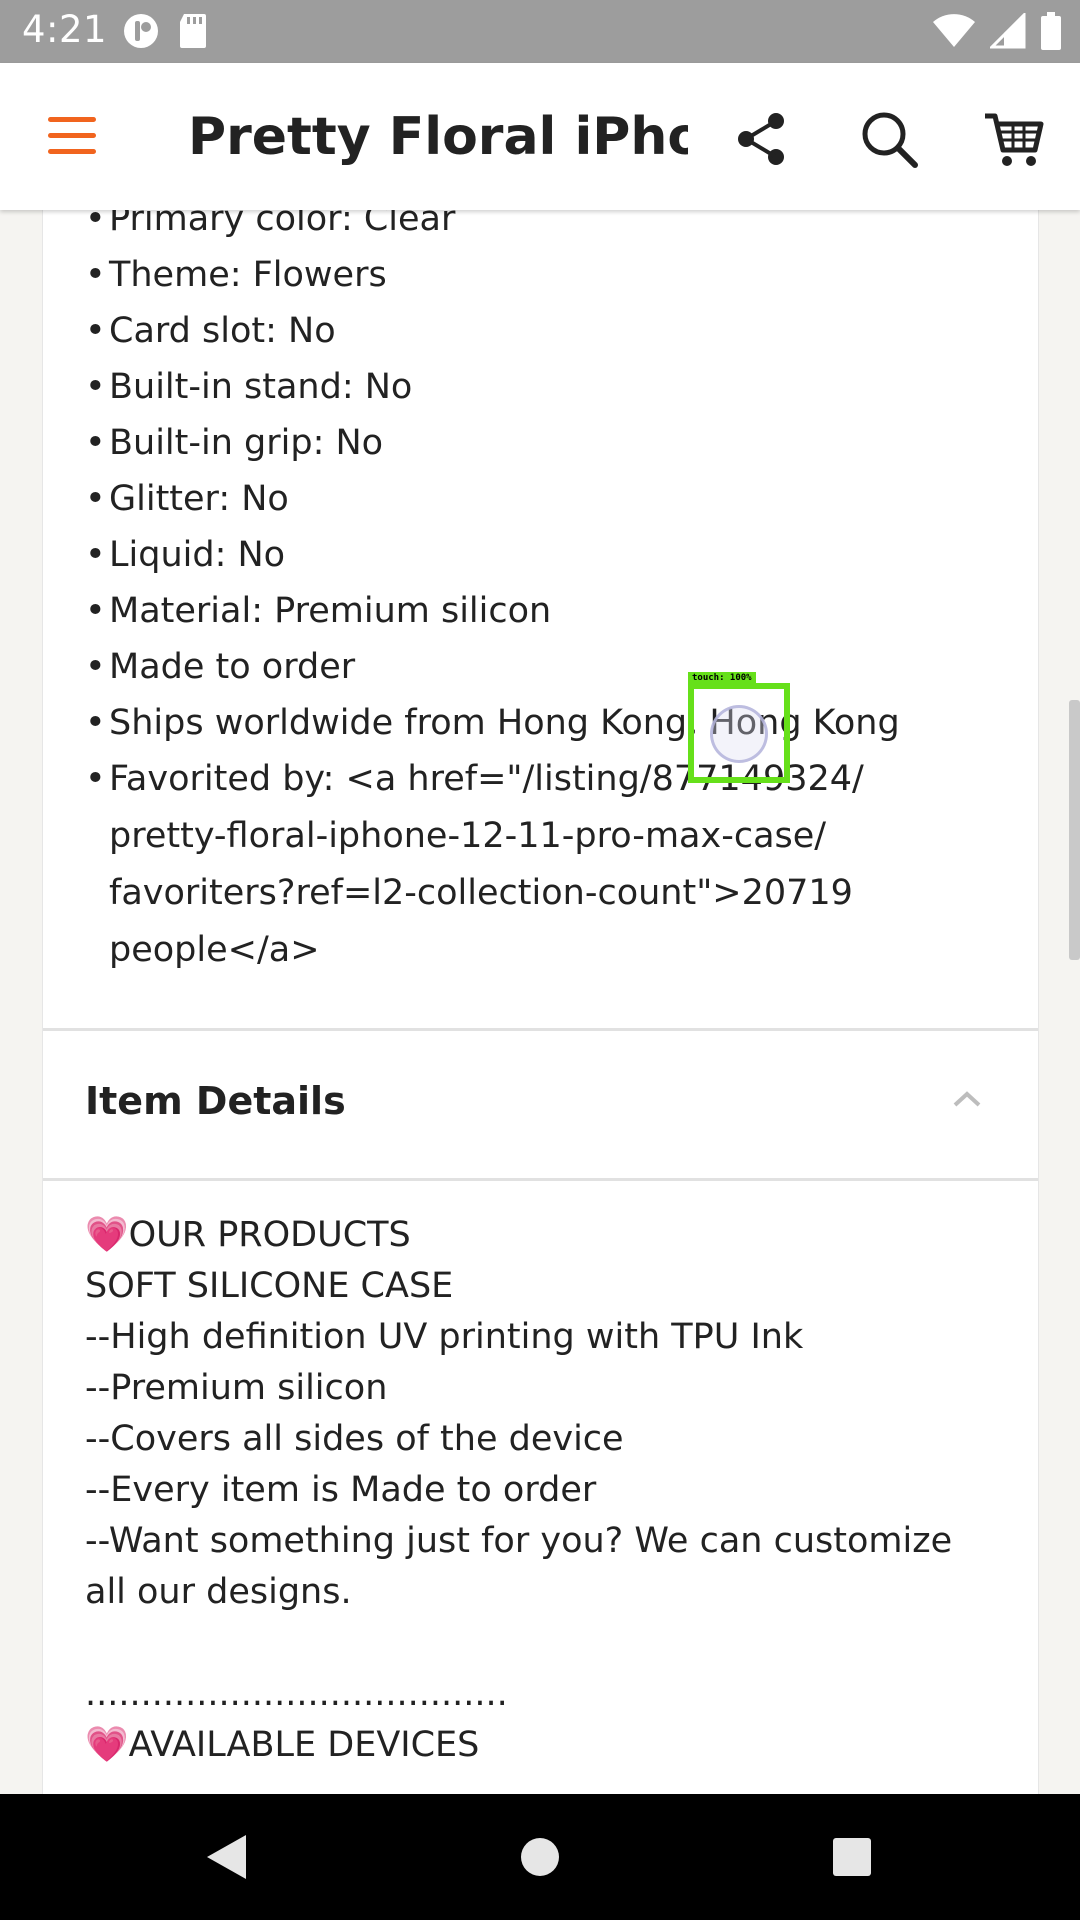 This screenshot has height=1920, width=1080. I want to click on scrollbar, so click(1074, 830).